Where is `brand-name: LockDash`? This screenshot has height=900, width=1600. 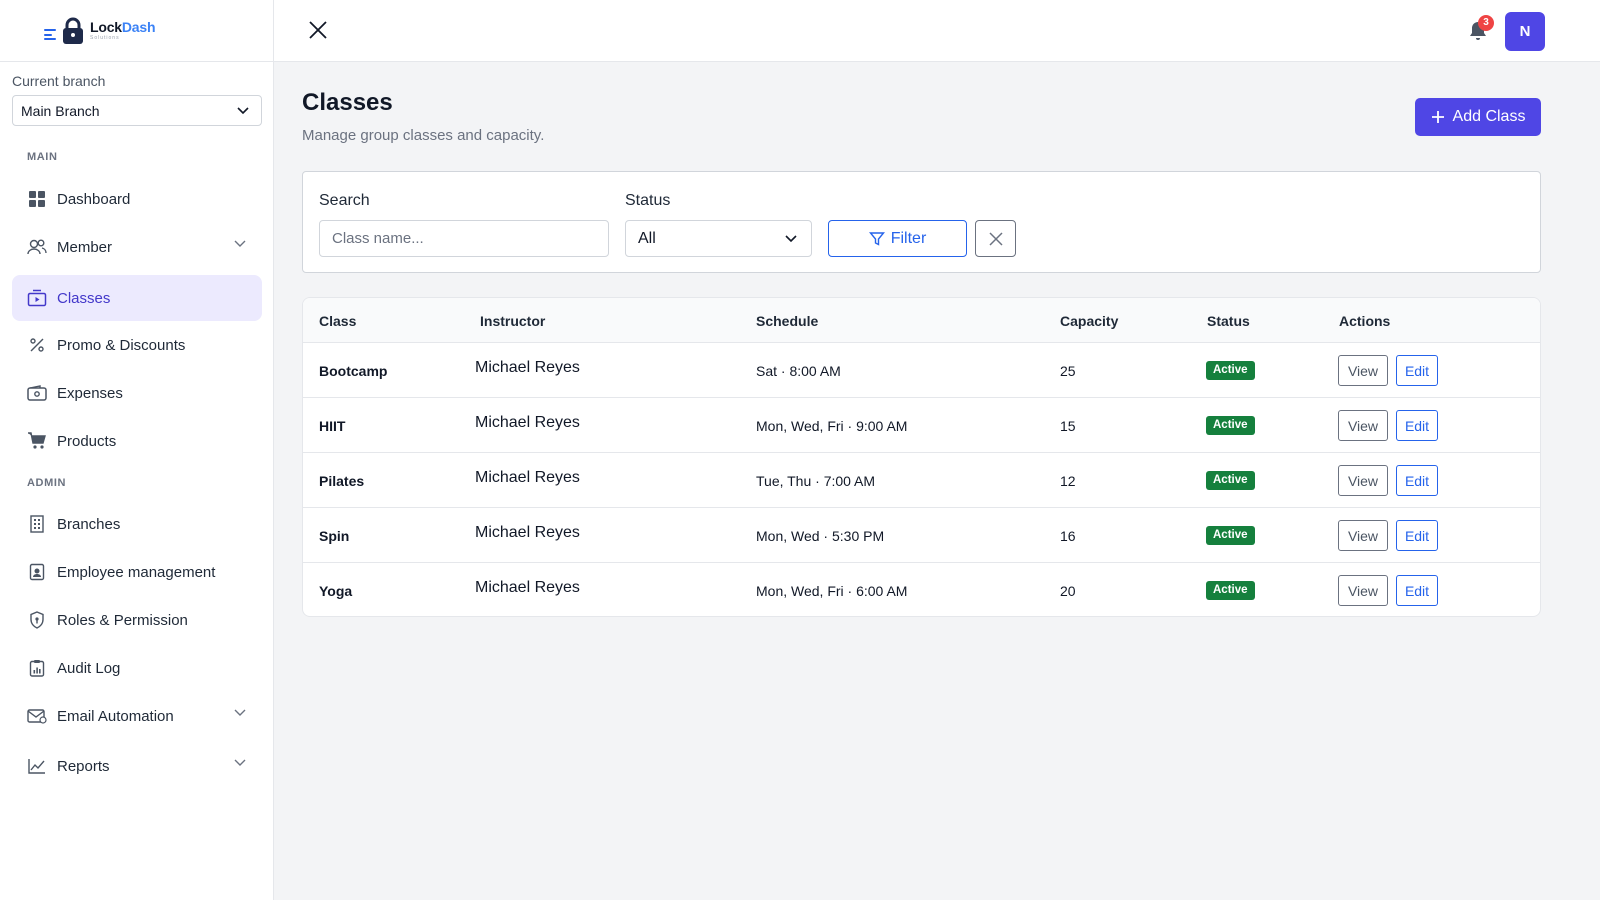
brand-name: LockDash is located at coordinates (123, 27).